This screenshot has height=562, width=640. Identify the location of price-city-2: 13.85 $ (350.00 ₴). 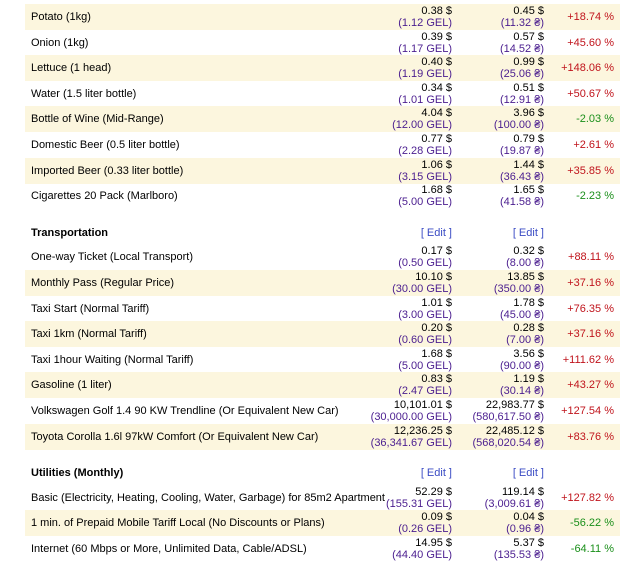
(519, 283).